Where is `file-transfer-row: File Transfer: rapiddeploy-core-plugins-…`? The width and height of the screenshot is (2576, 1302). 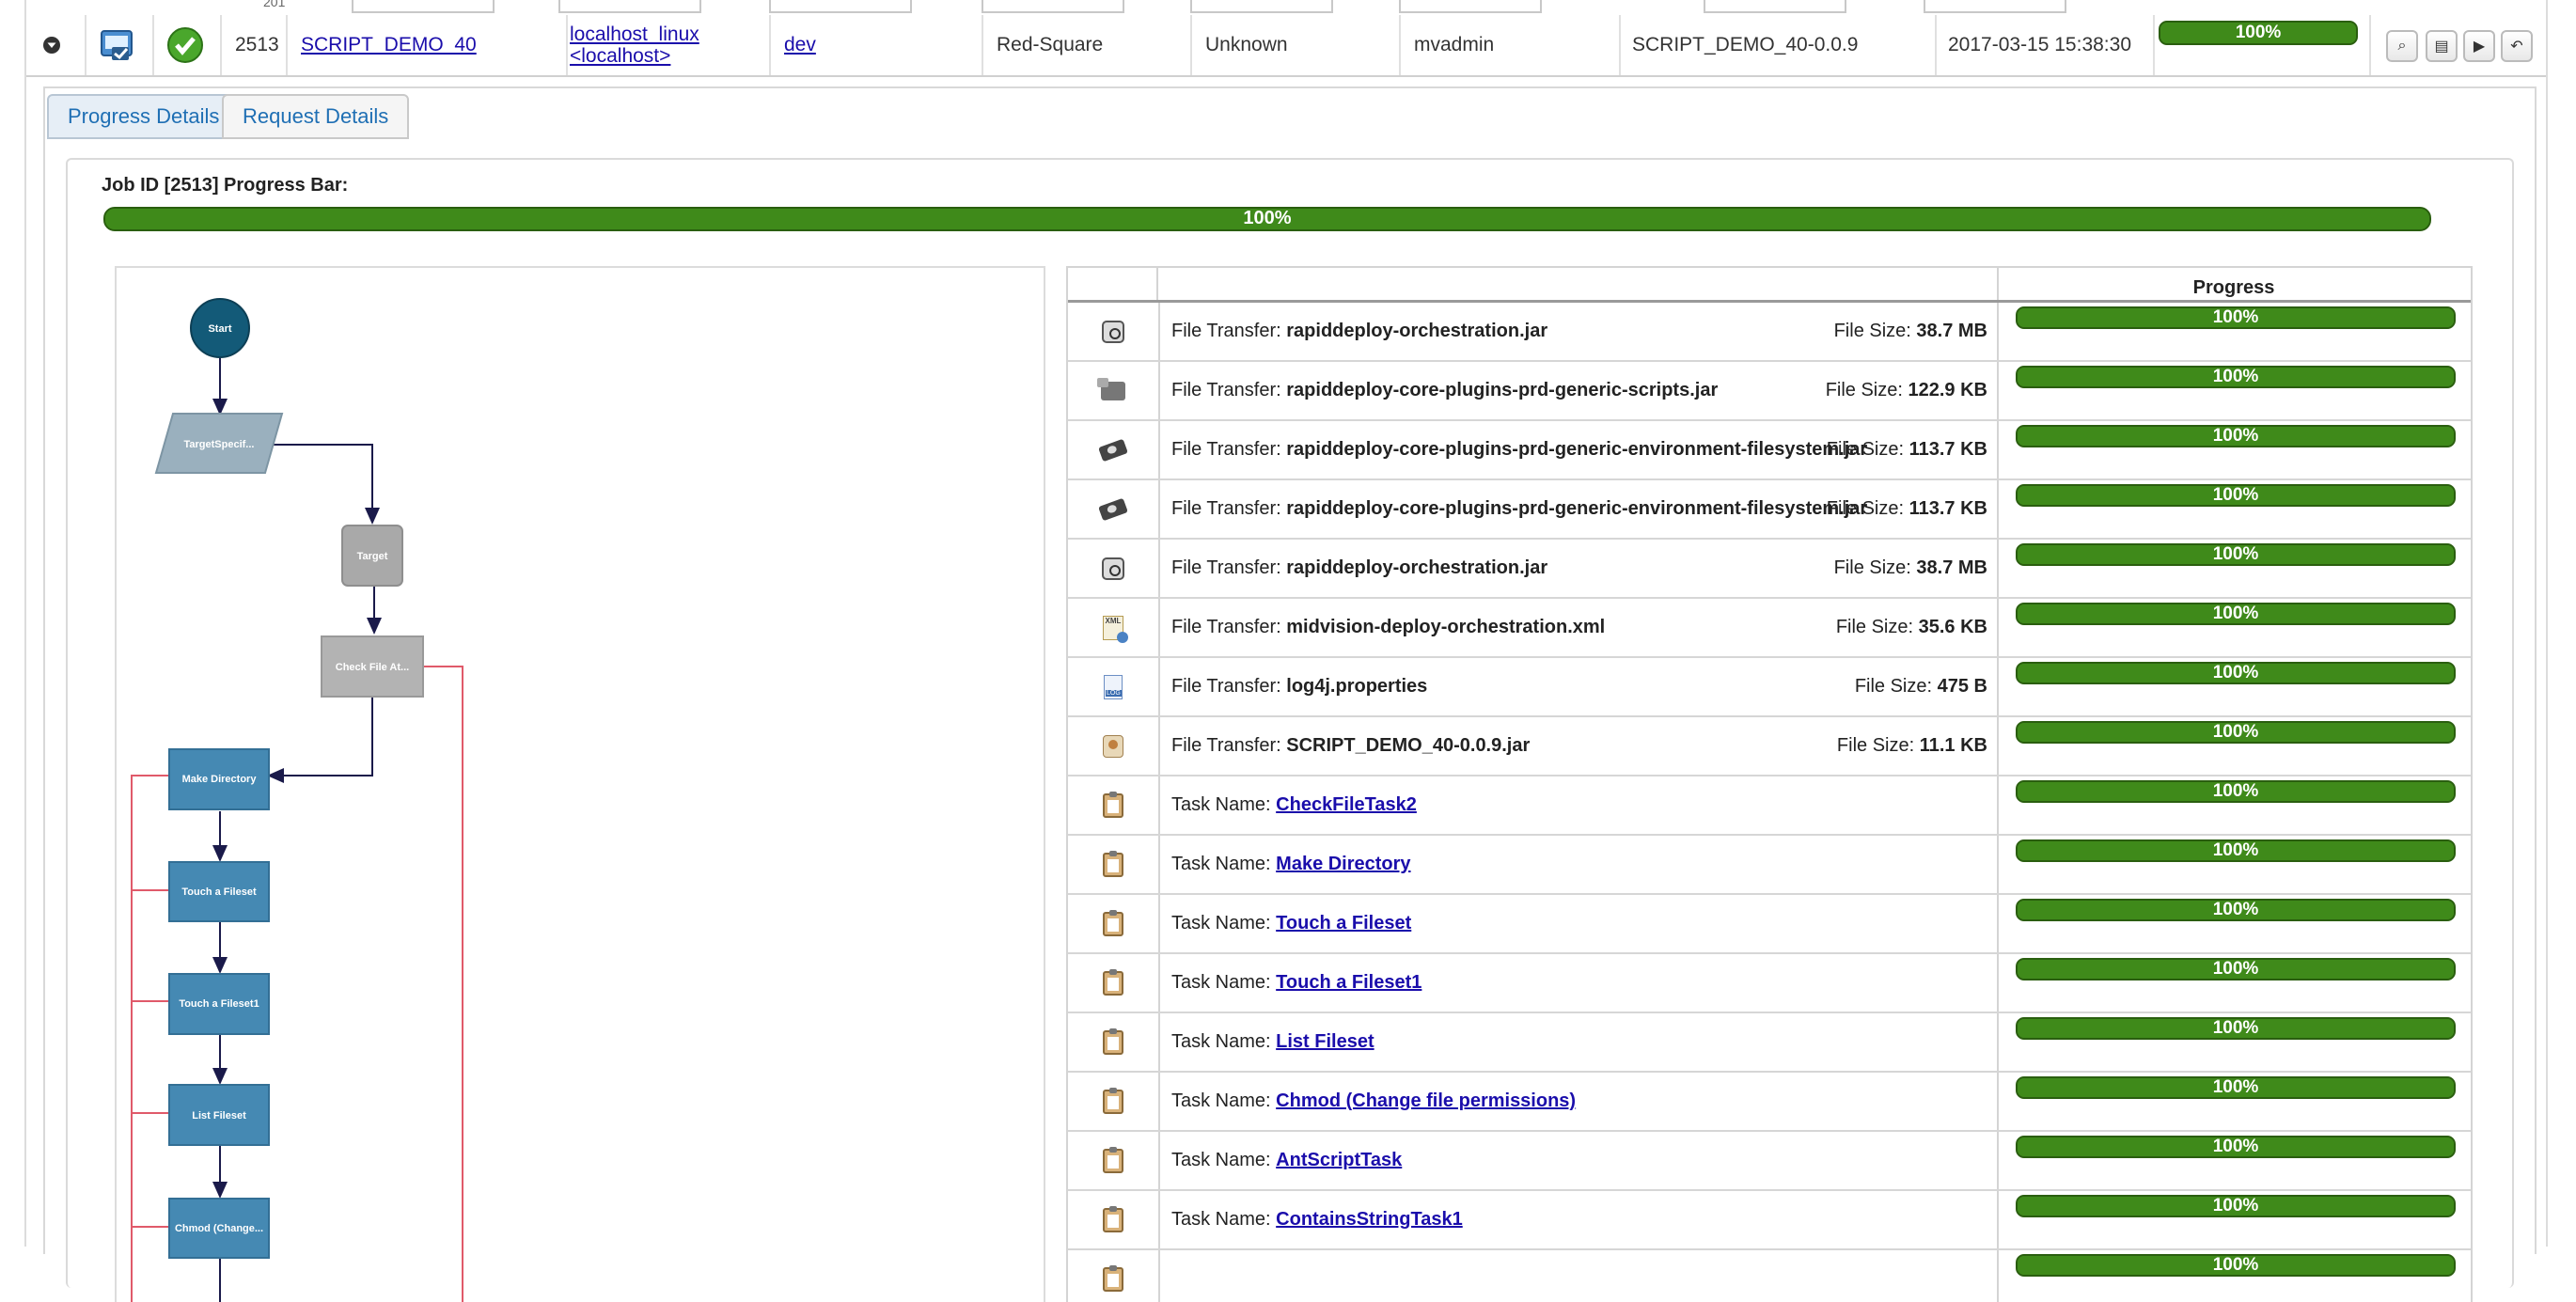
file-transfer-row: File Transfer: rapiddeploy-core-plugins-… is located at coordinates (1770, 450).